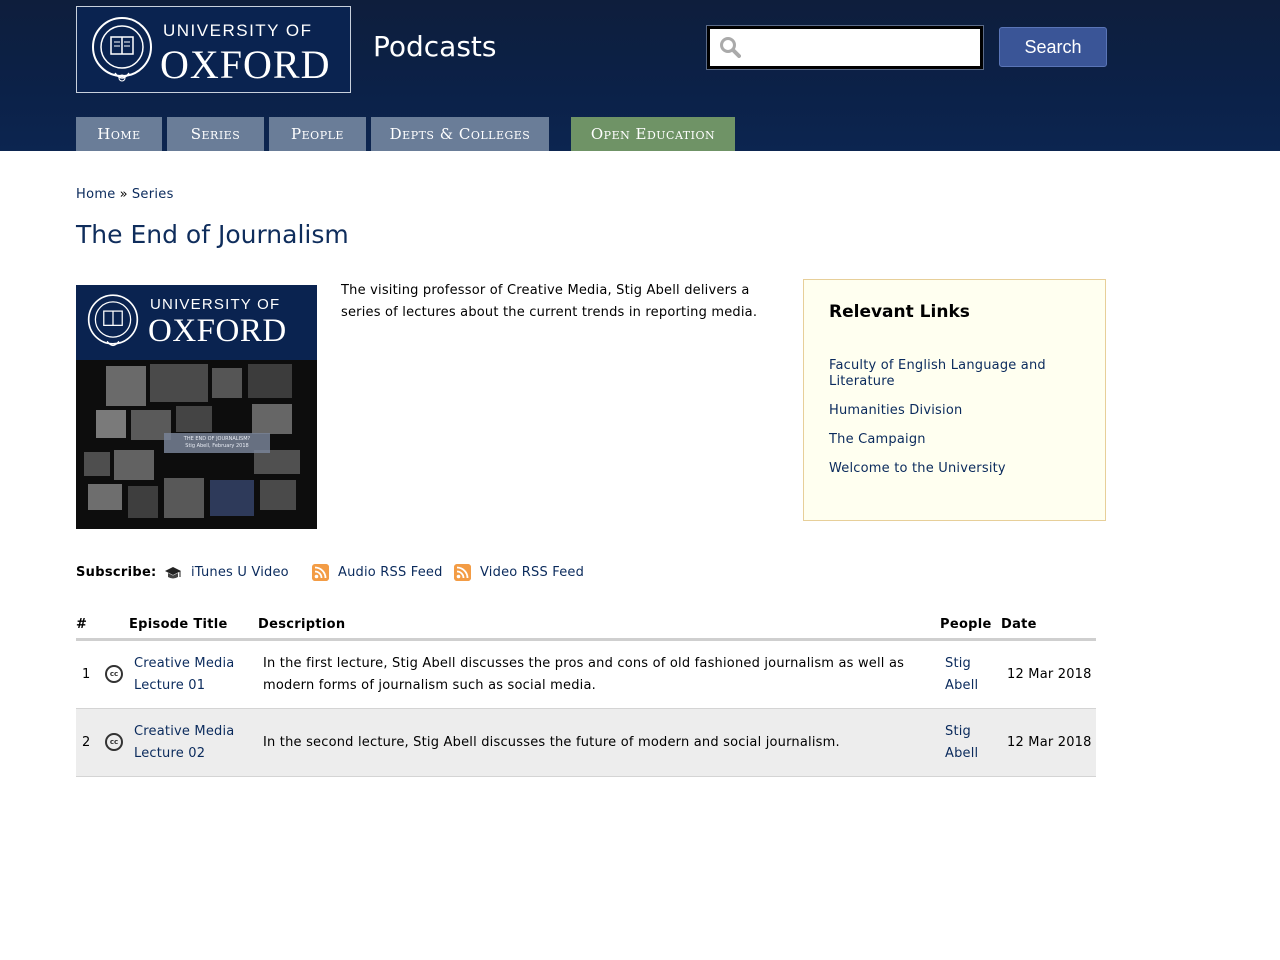  I want to click on logo-oxford-text: OXFORD, so click(245, 64).